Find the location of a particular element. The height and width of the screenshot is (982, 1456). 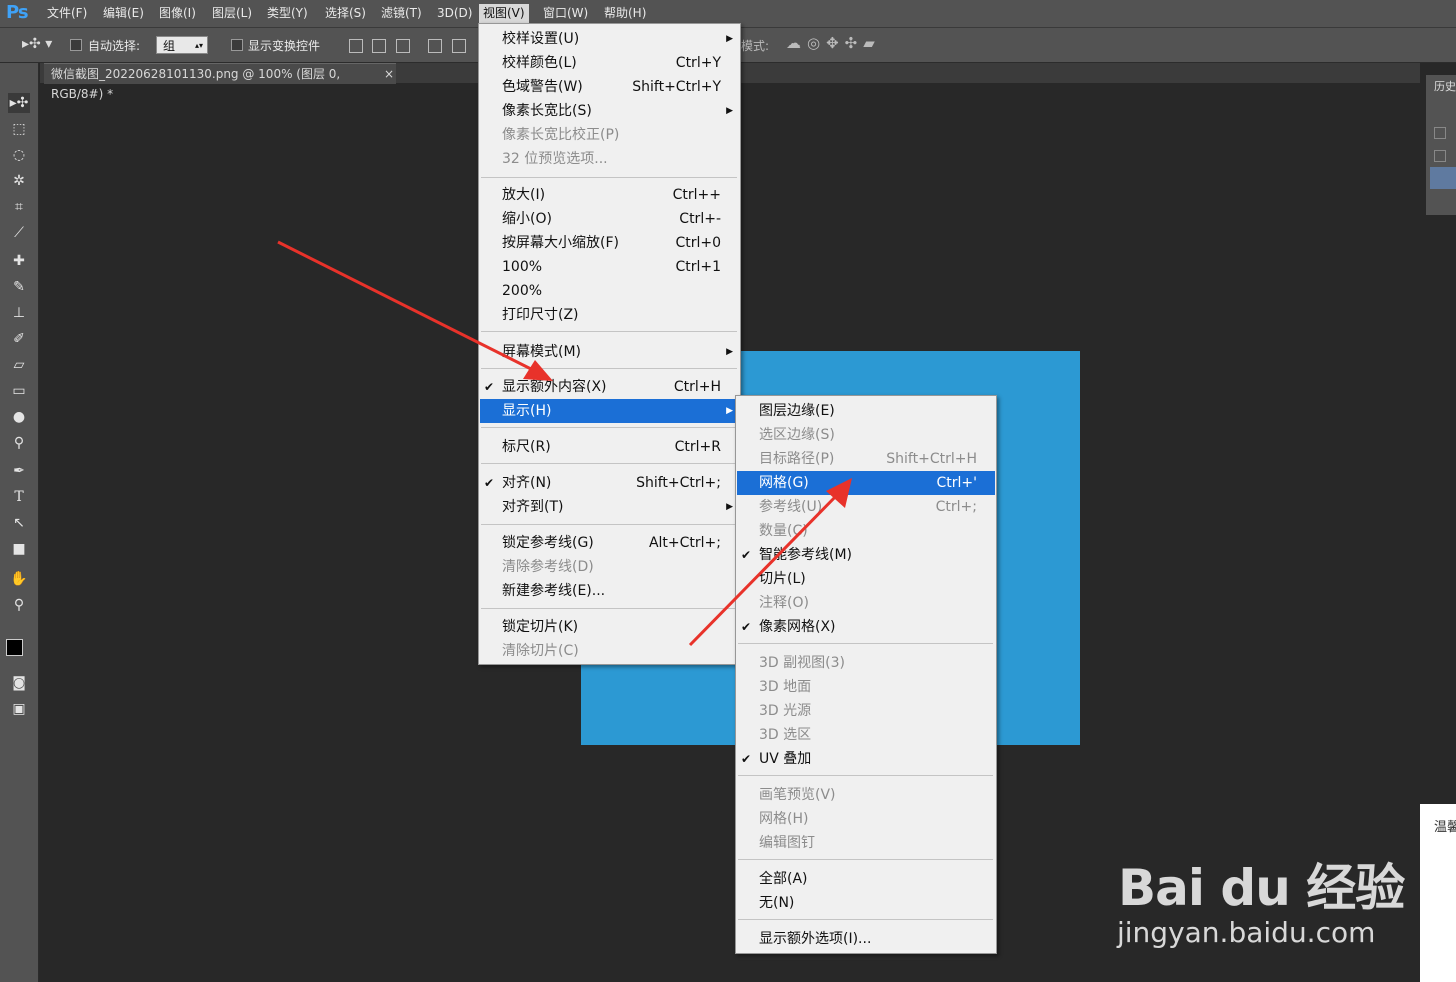

arrow-1-line is located at coordinates (407, 307).